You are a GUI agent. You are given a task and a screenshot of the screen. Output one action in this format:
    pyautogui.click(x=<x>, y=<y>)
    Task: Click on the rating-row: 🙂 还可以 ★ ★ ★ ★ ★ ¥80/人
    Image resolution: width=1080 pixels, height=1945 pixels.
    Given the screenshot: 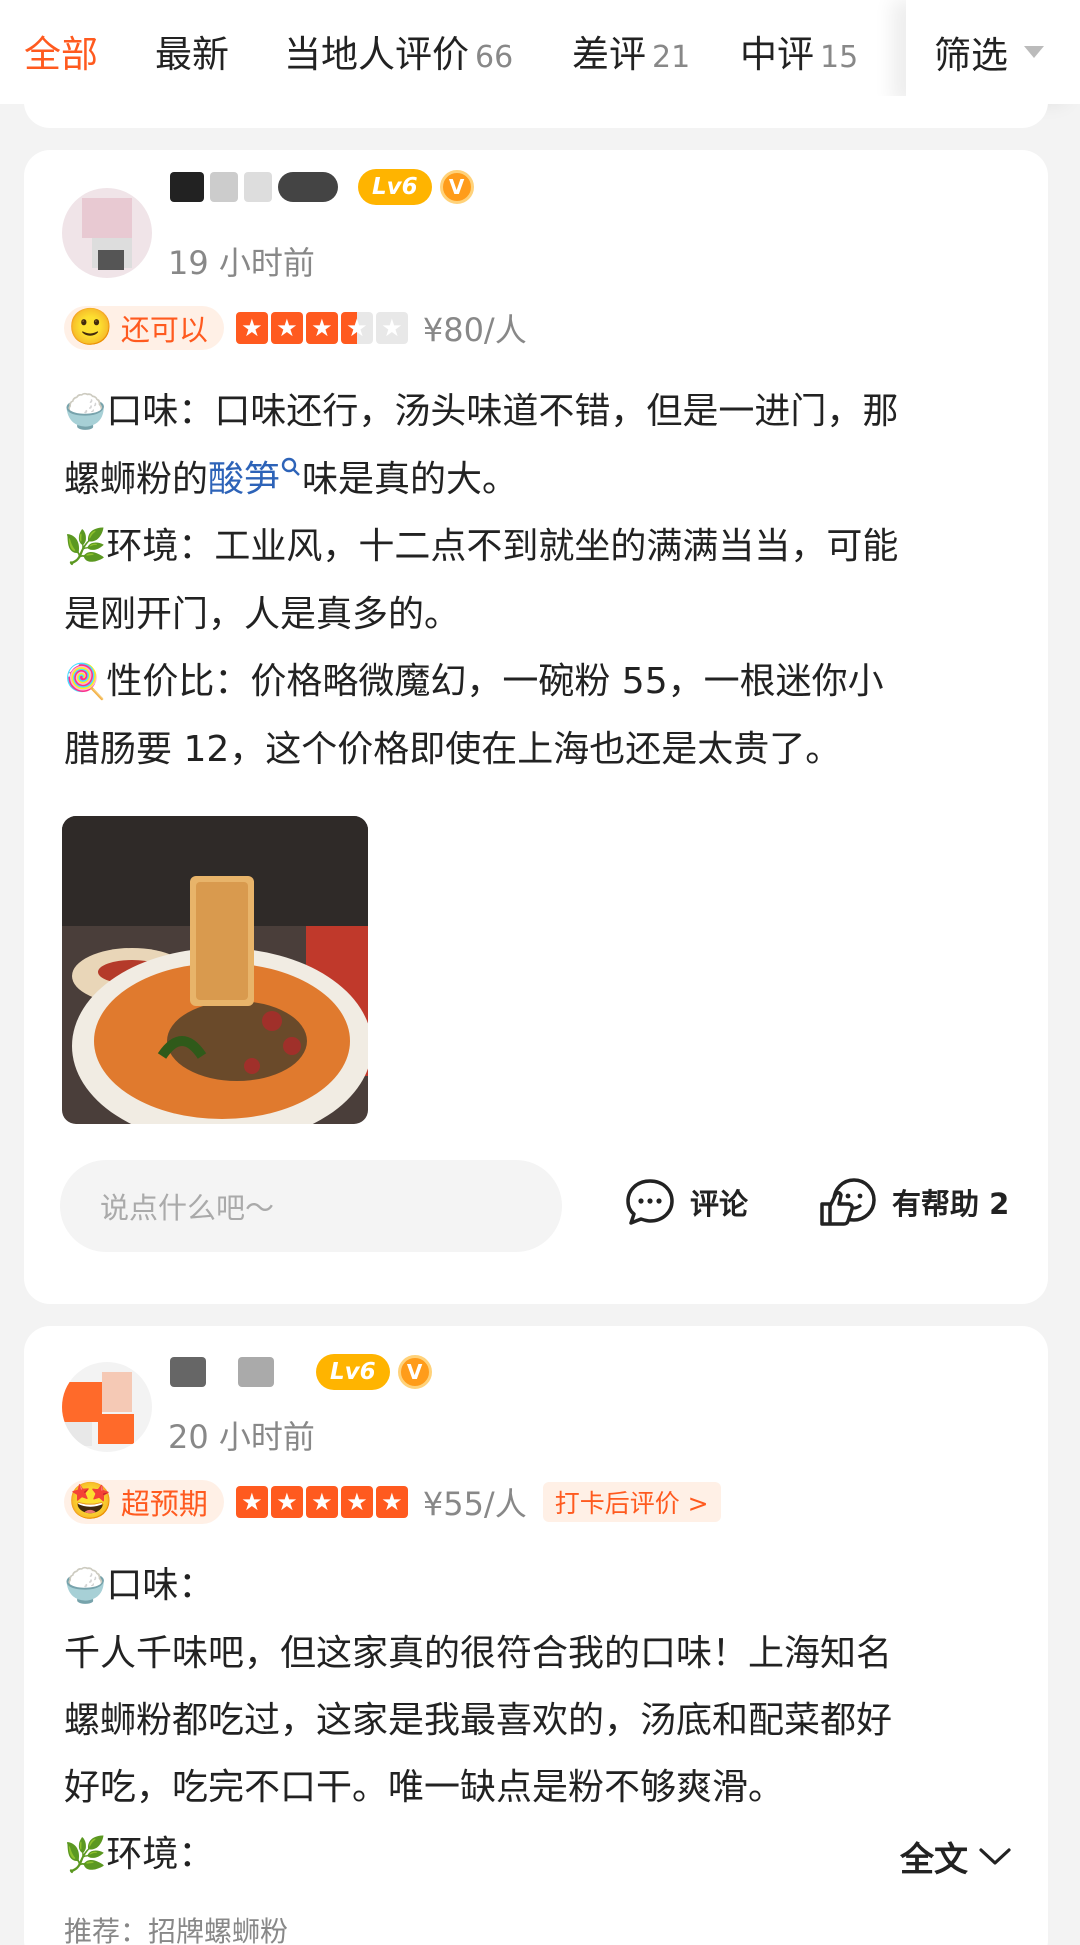 What is the action you would take?
    pyautogui.click(x=295, y=328)
    